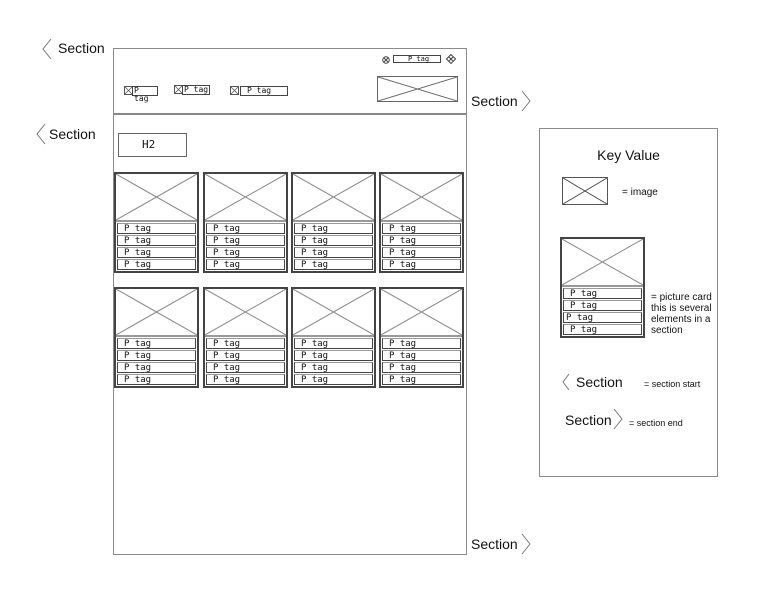 The image size is (778, 594). Describe the element at coordinates (588, 420) in the screenshot. I see `legend-section-end-label: Section` at that location.